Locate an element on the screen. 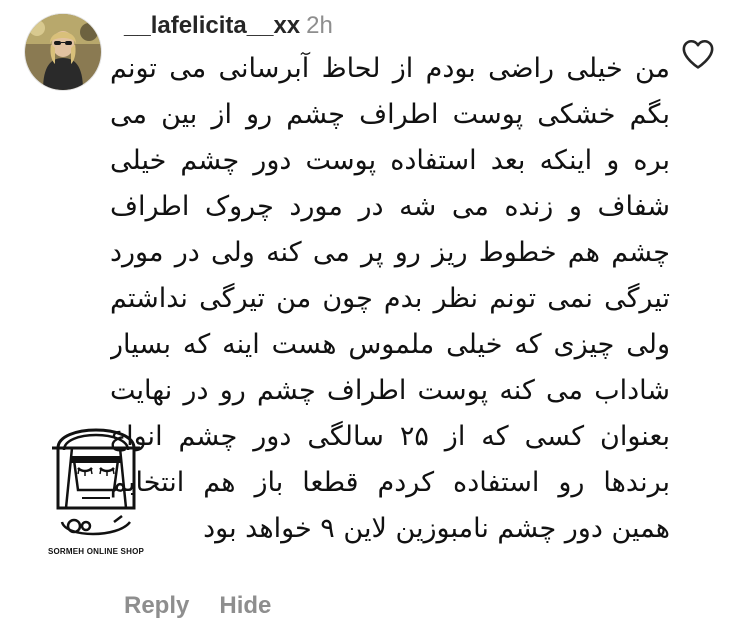 This screenshot has width=750, height=640. comment-line: چشم هم خطوط ریز رو پر می کنه ولی در مورد is located at coordinates (390, 252).